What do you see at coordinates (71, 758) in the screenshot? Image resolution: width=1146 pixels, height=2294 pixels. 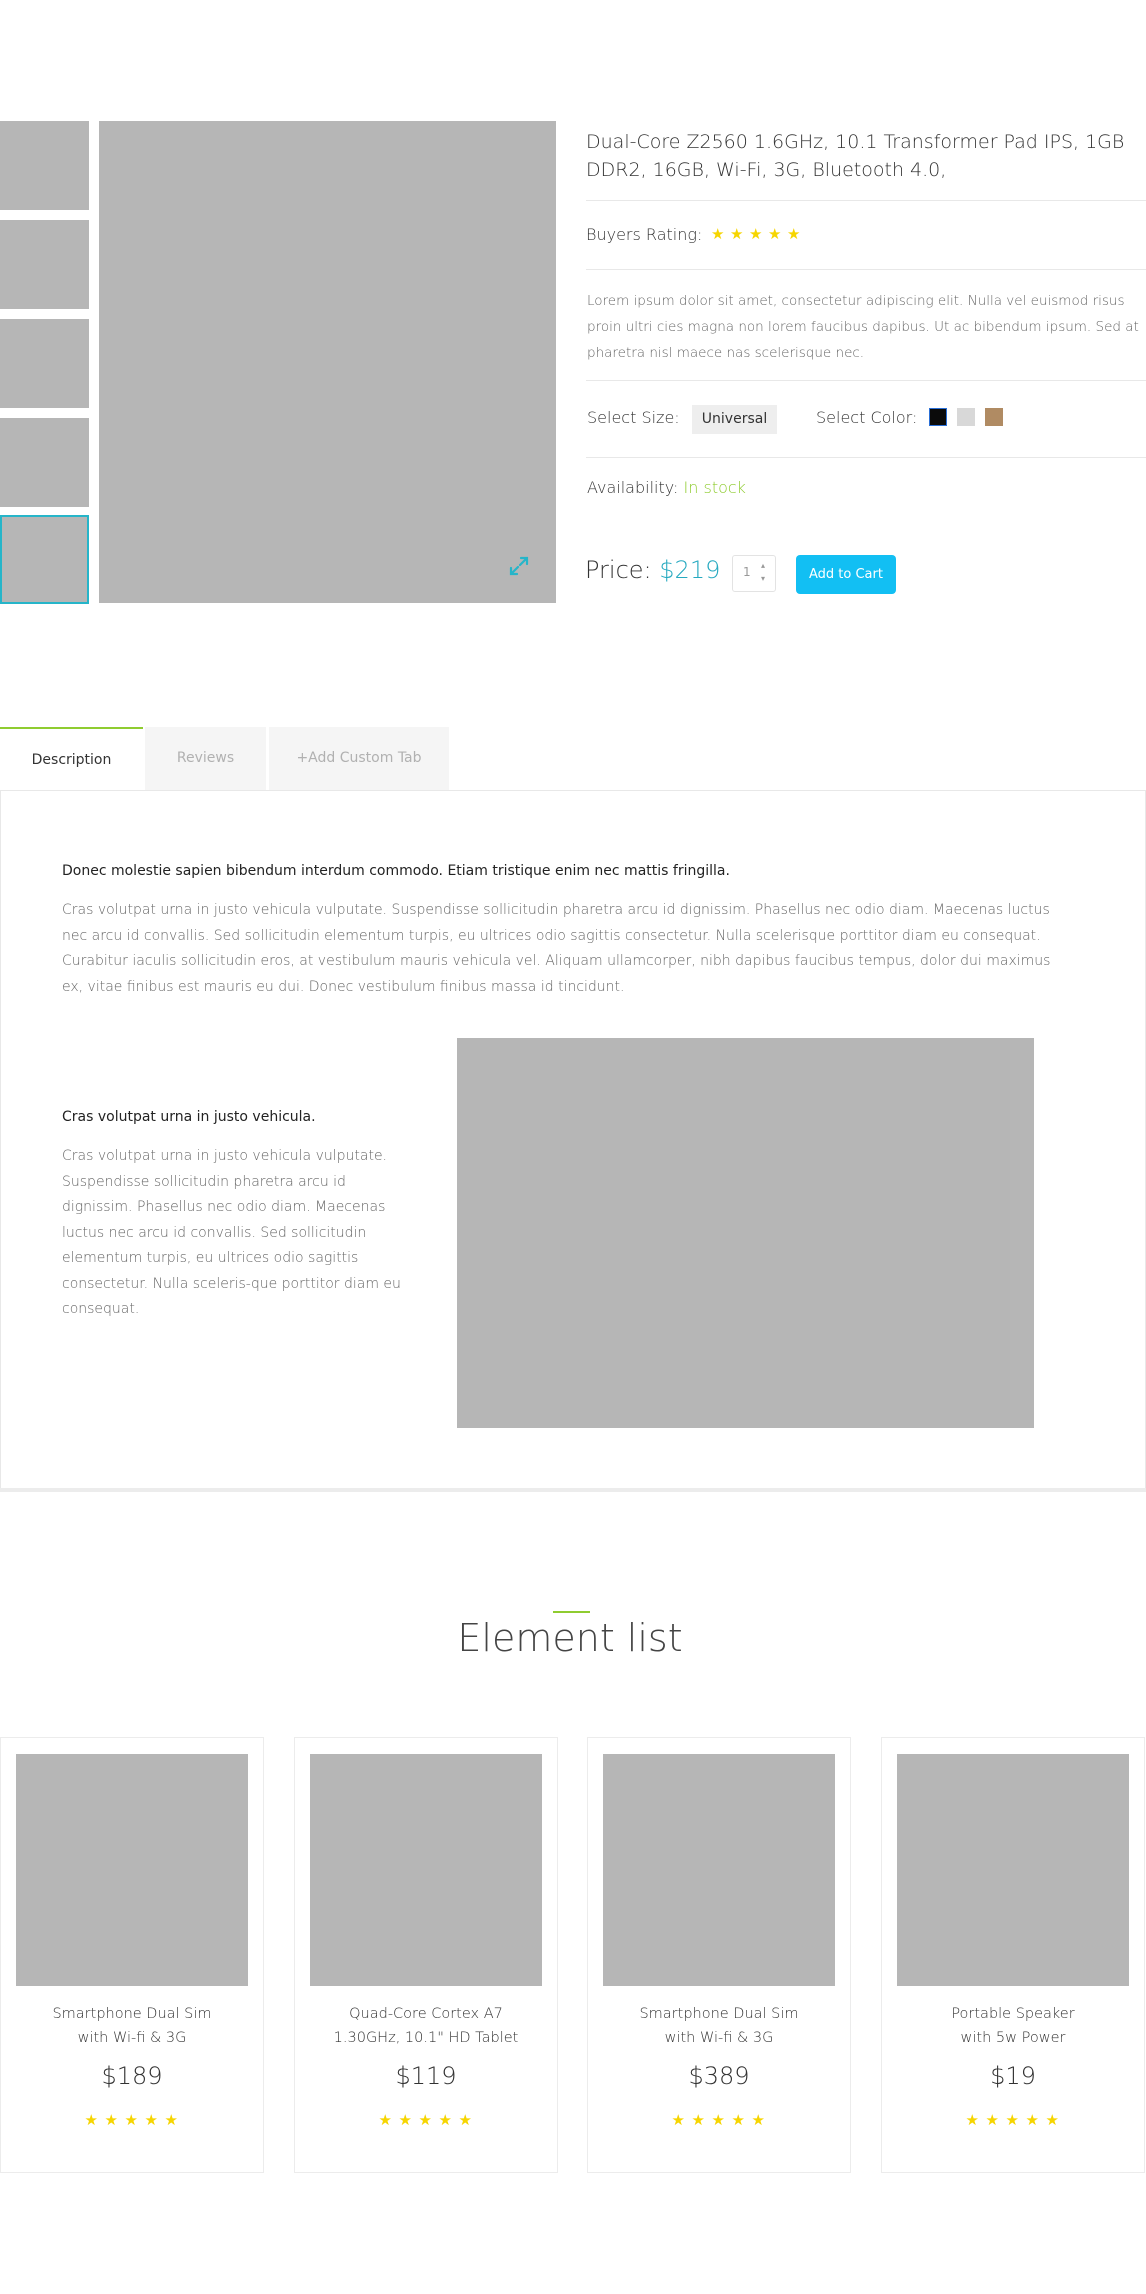 I see `tab-description: Description` at bounding box center [71, 758].